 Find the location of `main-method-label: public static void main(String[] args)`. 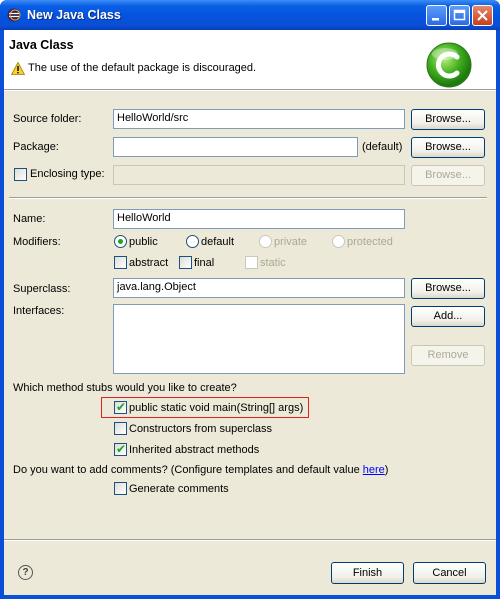

main-method-label: public static void main(String[] args) is located at coordinates (216, 408).